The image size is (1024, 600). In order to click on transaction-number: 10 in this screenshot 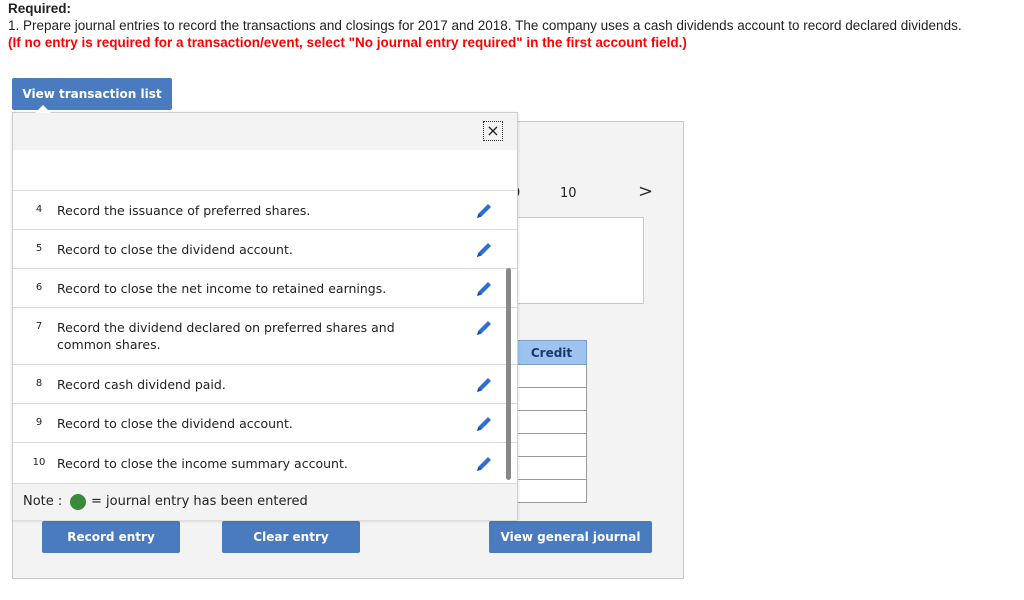, I will do `click(39, 462)`.